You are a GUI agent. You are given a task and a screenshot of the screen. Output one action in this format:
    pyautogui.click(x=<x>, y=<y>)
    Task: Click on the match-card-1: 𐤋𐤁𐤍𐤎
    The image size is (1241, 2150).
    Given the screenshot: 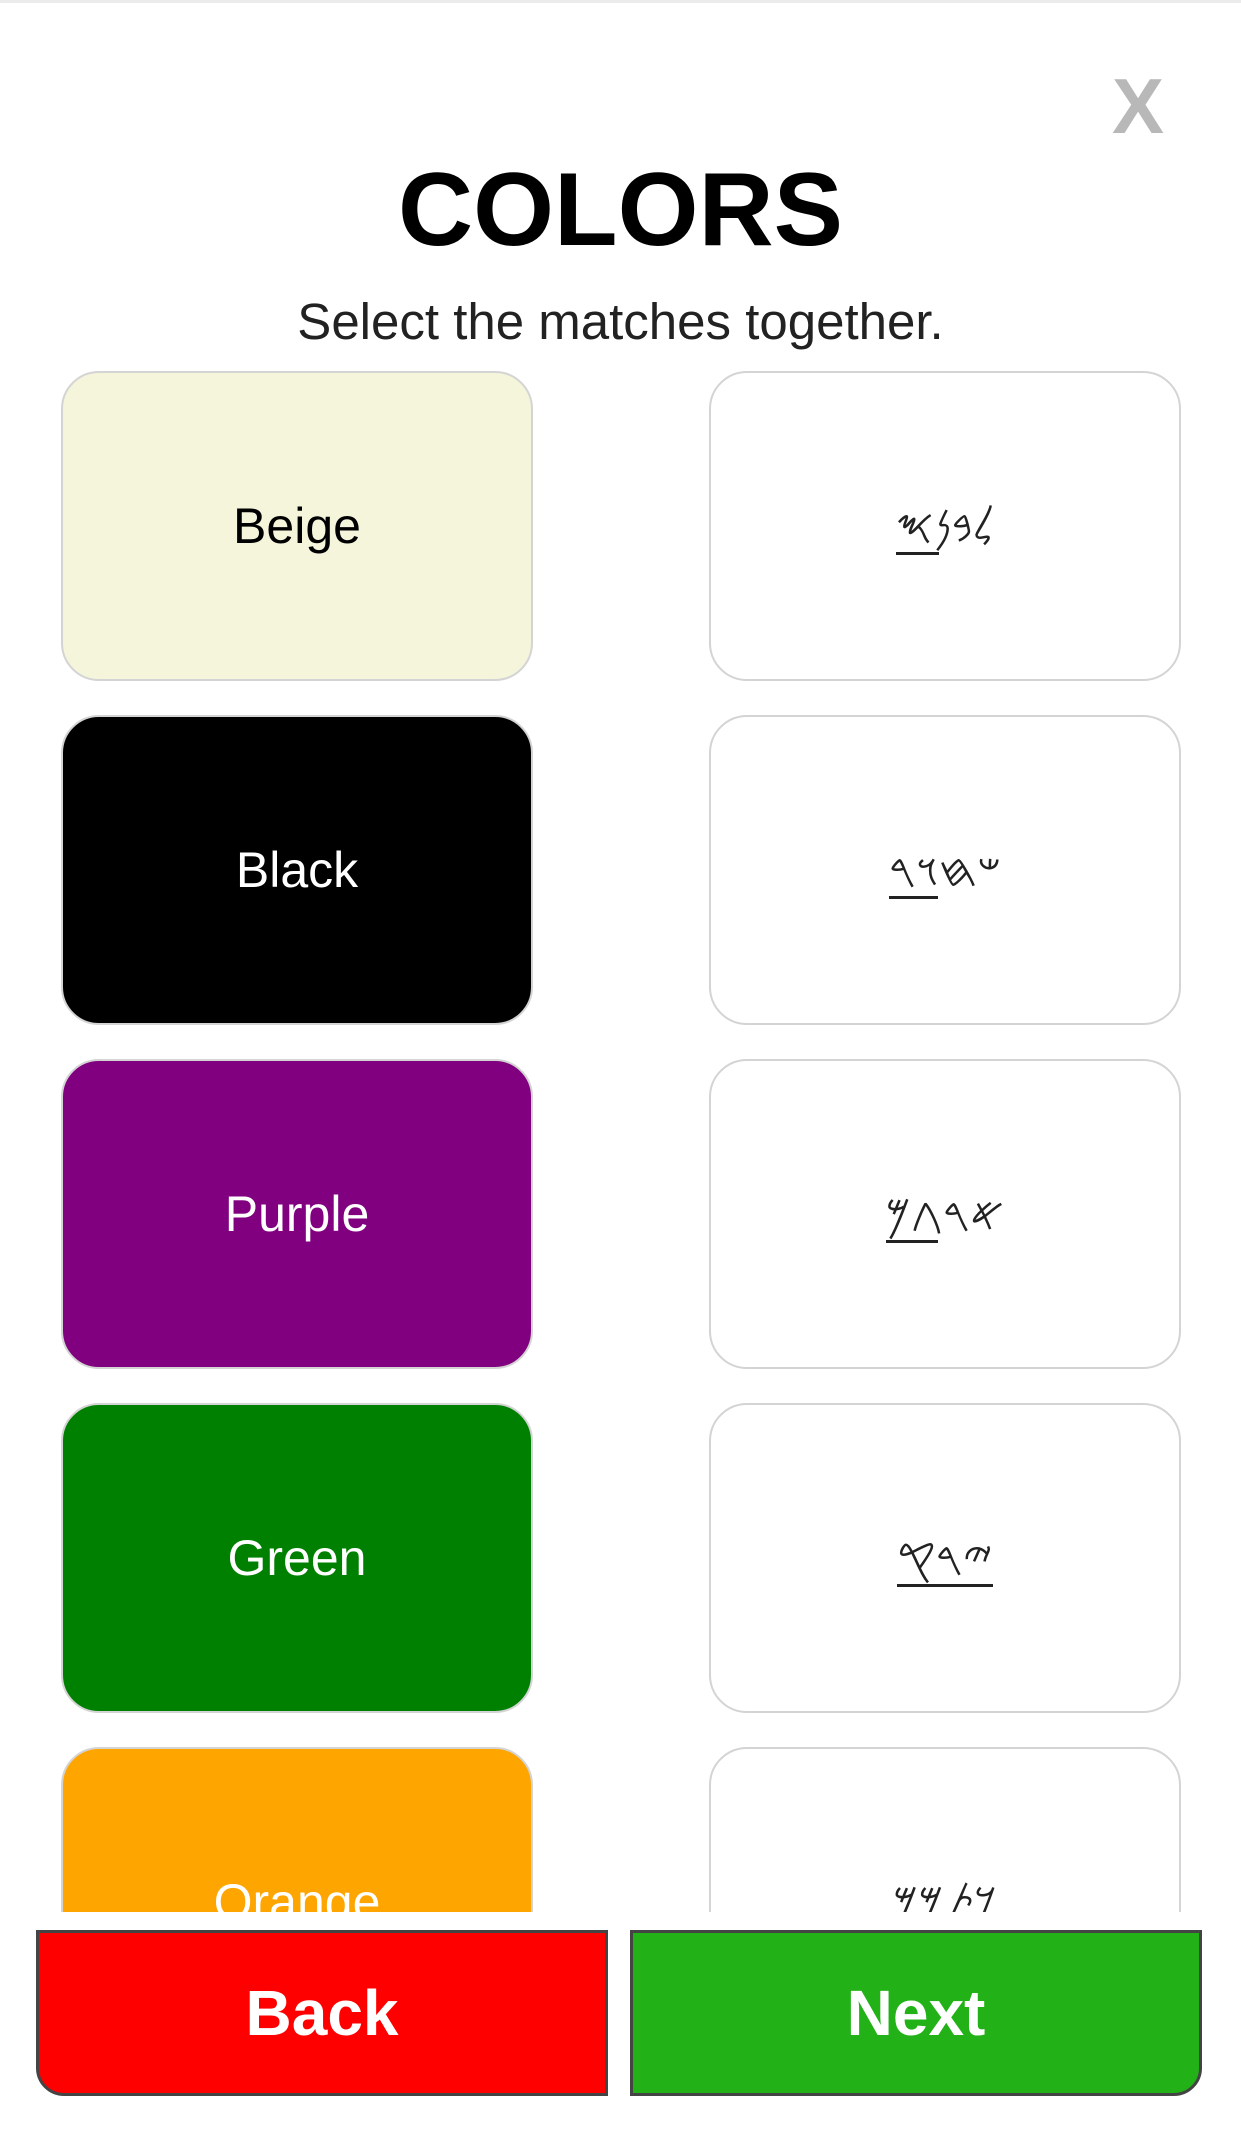 What is the action you would take?
    pyautogui.click(x=945, y=526)
    